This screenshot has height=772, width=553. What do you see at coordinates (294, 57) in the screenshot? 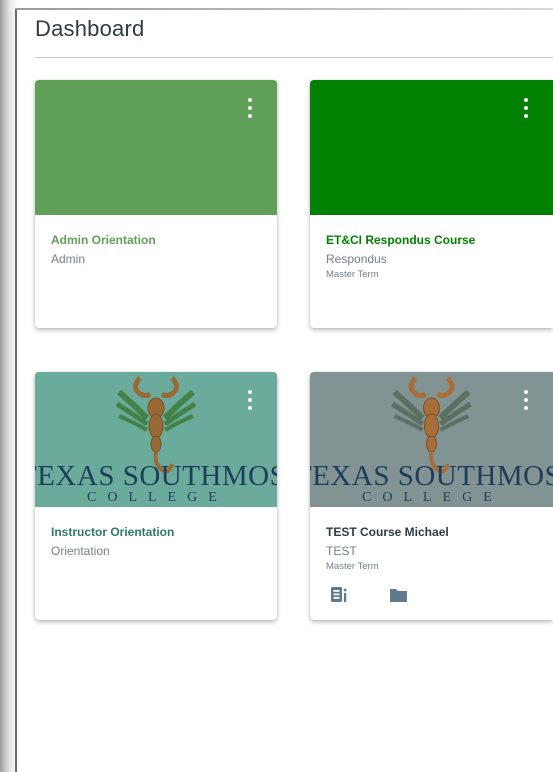
I see `title-divider` at bounding box center [294, 57].